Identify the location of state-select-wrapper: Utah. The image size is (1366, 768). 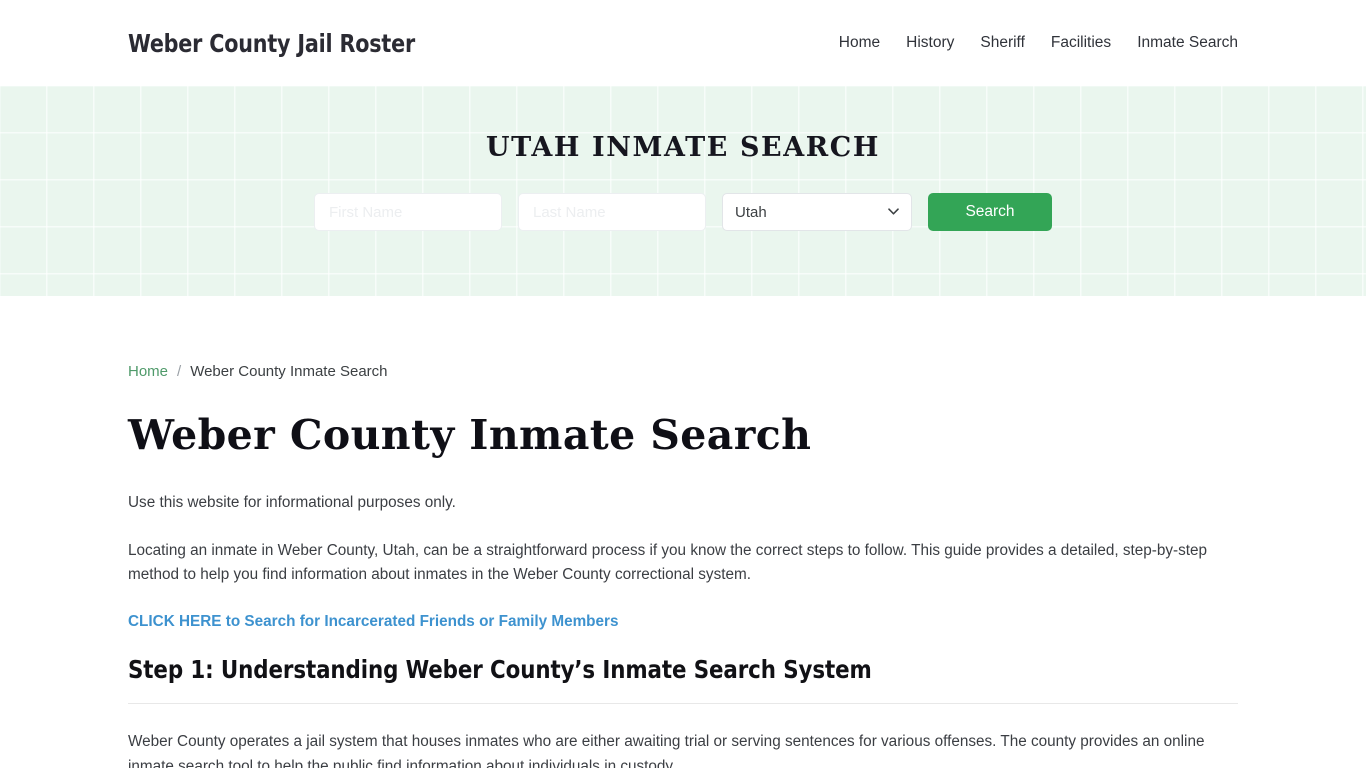
(817, 212).